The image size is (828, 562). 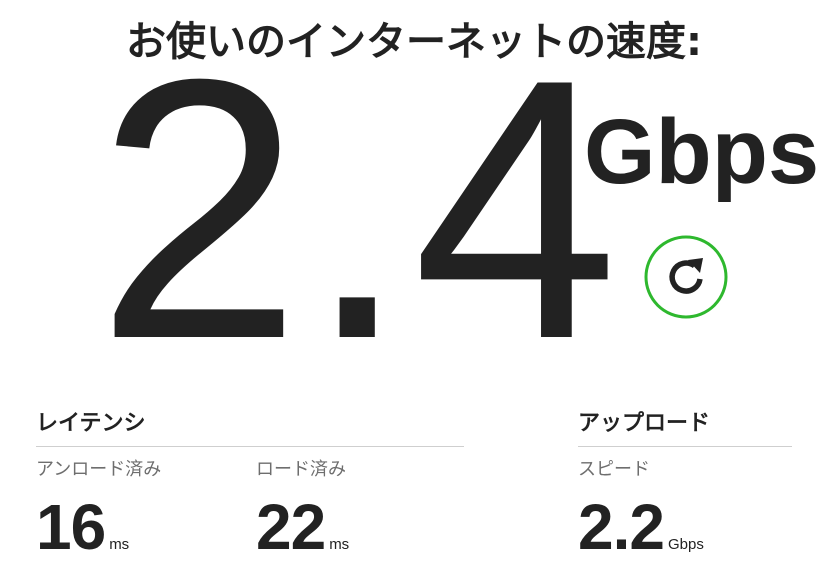 What do you see at coordinates (685, 544) in the screenshot?
I see `upload-speed-unit: Gbps` at bounding box center [685, 544].